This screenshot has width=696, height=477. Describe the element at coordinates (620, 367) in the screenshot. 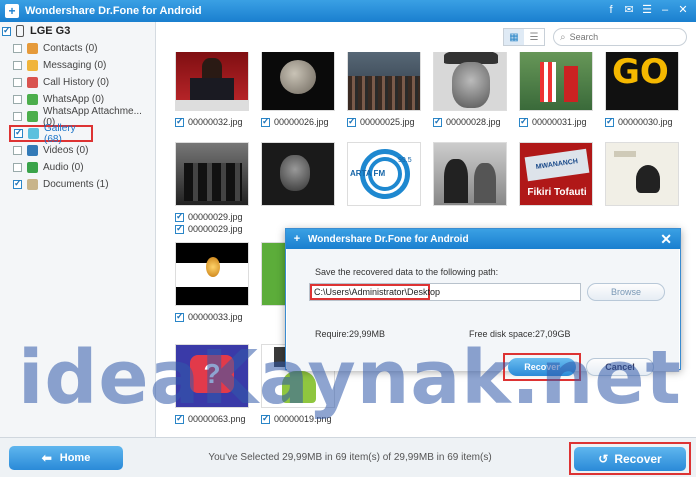

I see `dialog-cancel-button: Cancel` at that location.